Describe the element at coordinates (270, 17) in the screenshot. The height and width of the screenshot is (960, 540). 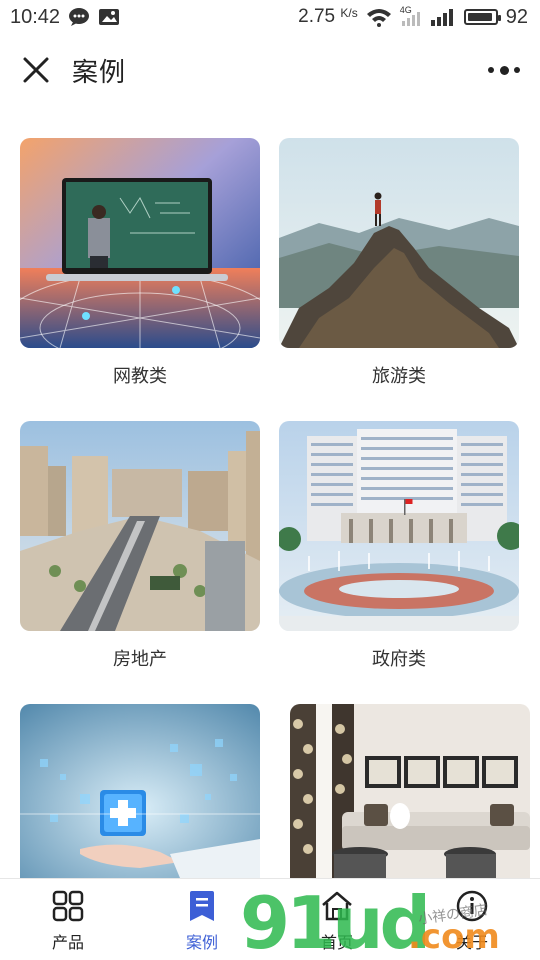
I see `status-bar: 10:42 2.75 K/s 4G 92` at that location.